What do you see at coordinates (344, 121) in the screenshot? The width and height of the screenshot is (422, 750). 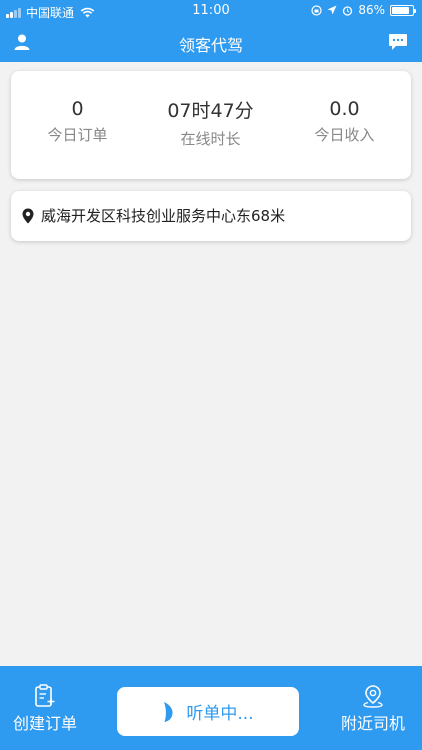 I see `today-income-stat: 0.0 今日收入` at bounding box center [344, 121].